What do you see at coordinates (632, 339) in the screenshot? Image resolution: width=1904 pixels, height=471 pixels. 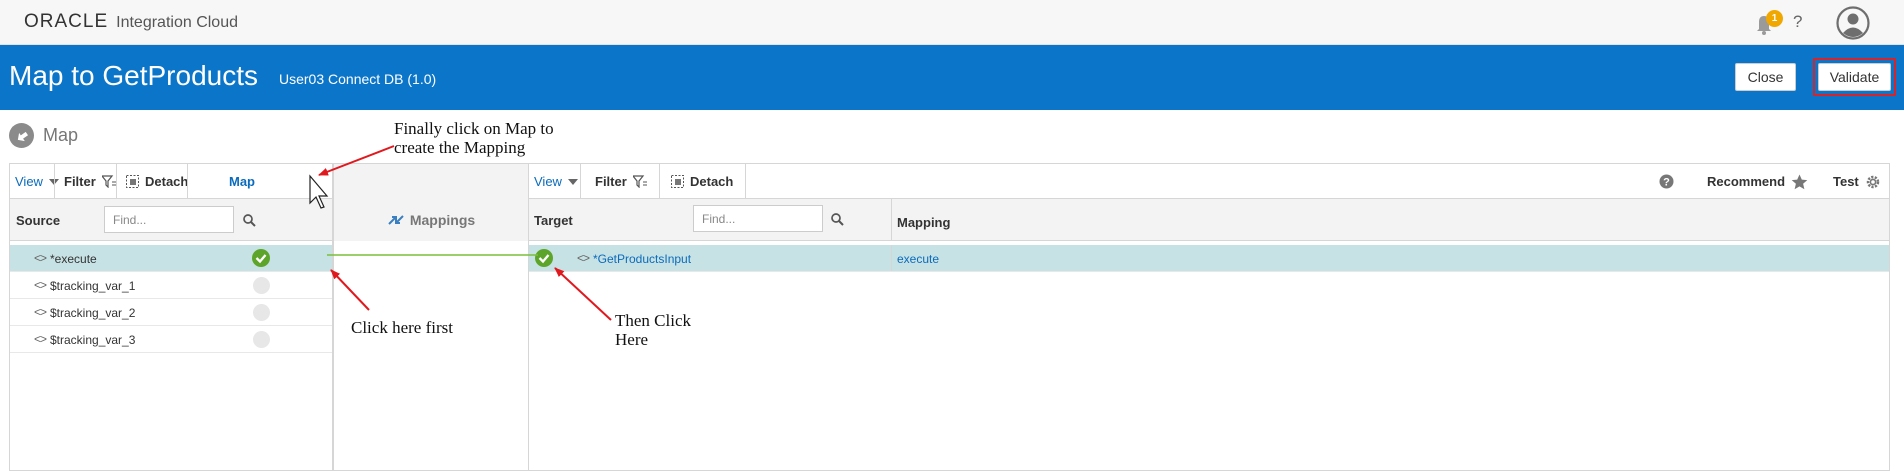 I see `target-annotation-line2: Here` at bounding box center [632, 339].